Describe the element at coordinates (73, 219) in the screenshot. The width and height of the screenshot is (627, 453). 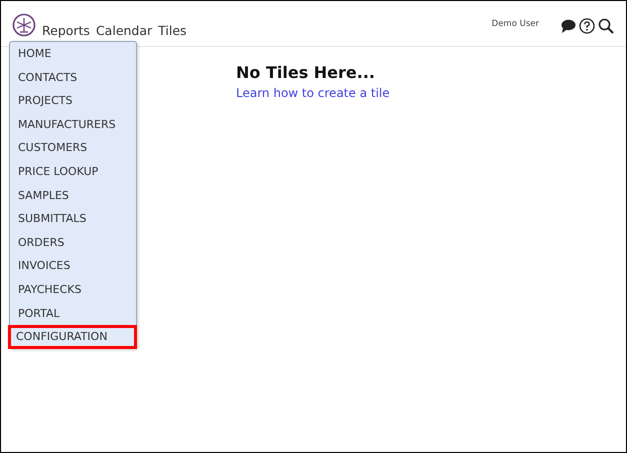
I see `menu-item: SUBMITTALS` at that location.